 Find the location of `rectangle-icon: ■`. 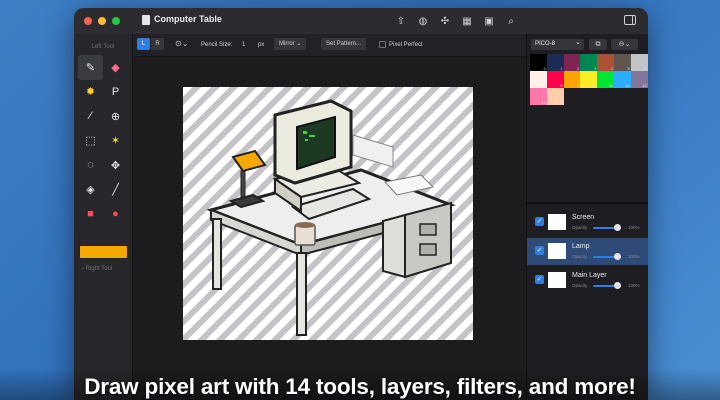

rectangle-icon: ■ is located at coordinates (90, 214).